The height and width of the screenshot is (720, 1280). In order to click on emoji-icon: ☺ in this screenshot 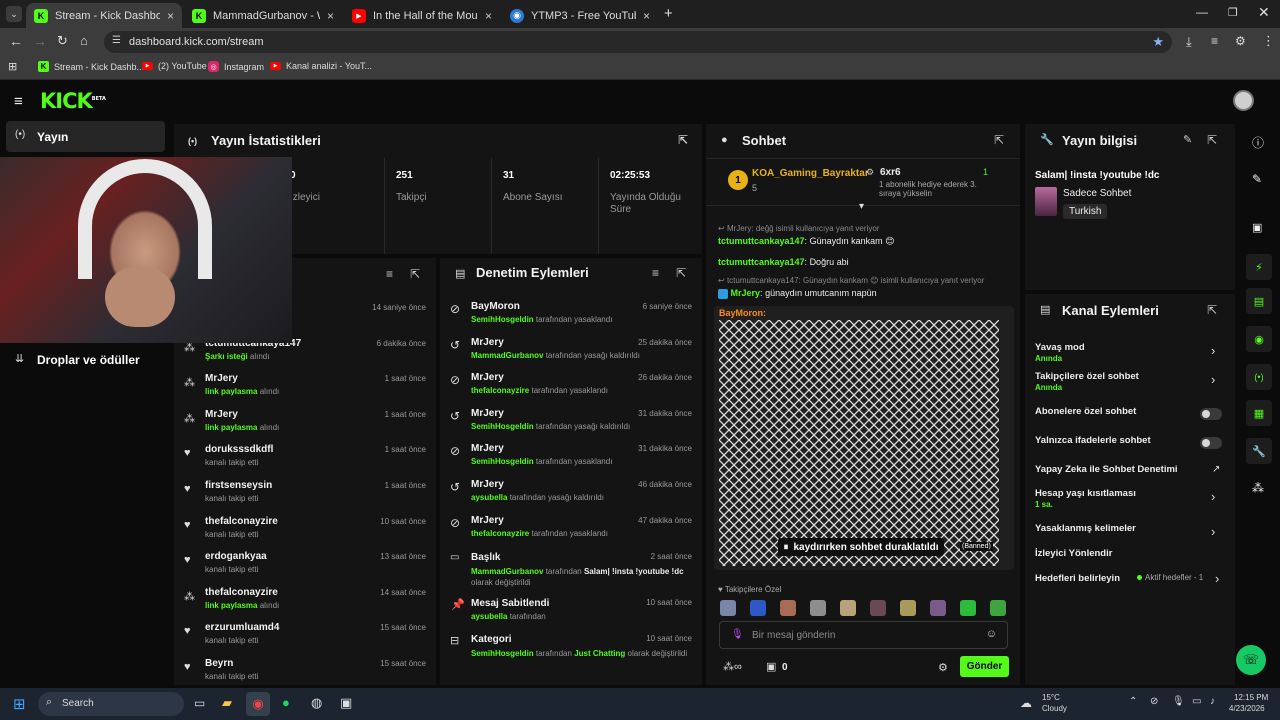, I will do `click(991, 634)`.